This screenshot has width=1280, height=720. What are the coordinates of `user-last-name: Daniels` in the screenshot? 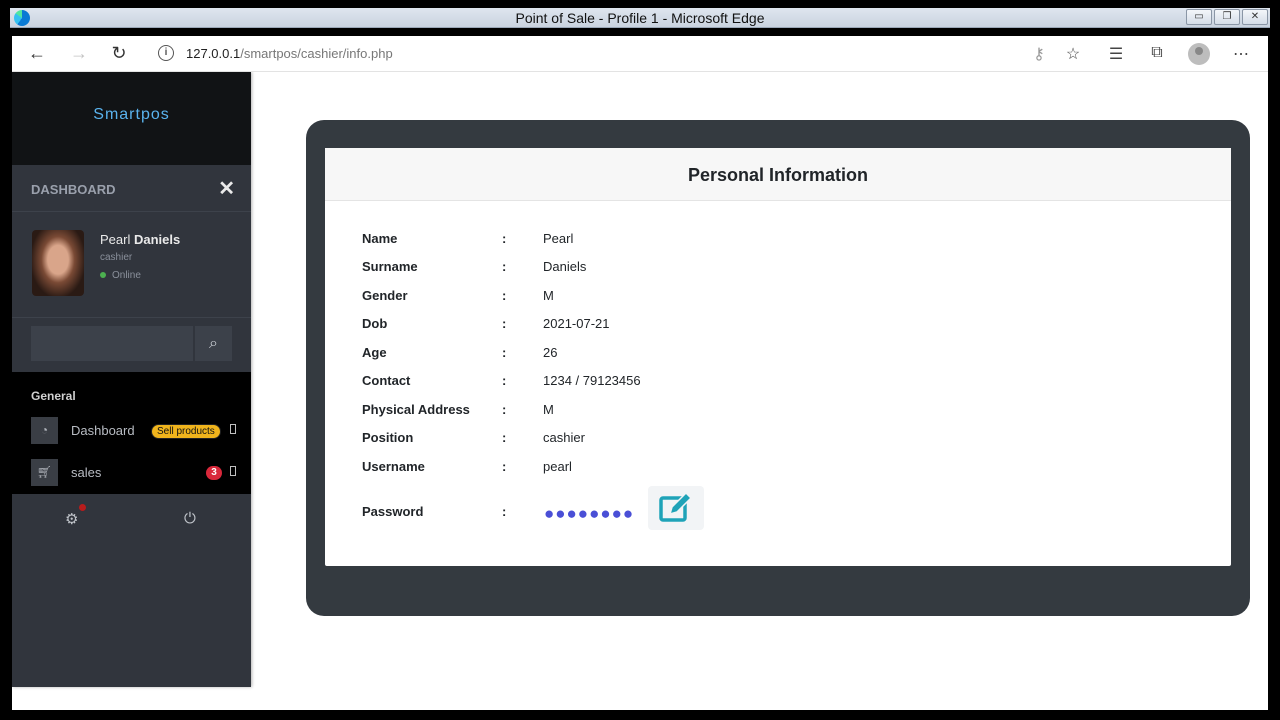 It's located at (157, 239).